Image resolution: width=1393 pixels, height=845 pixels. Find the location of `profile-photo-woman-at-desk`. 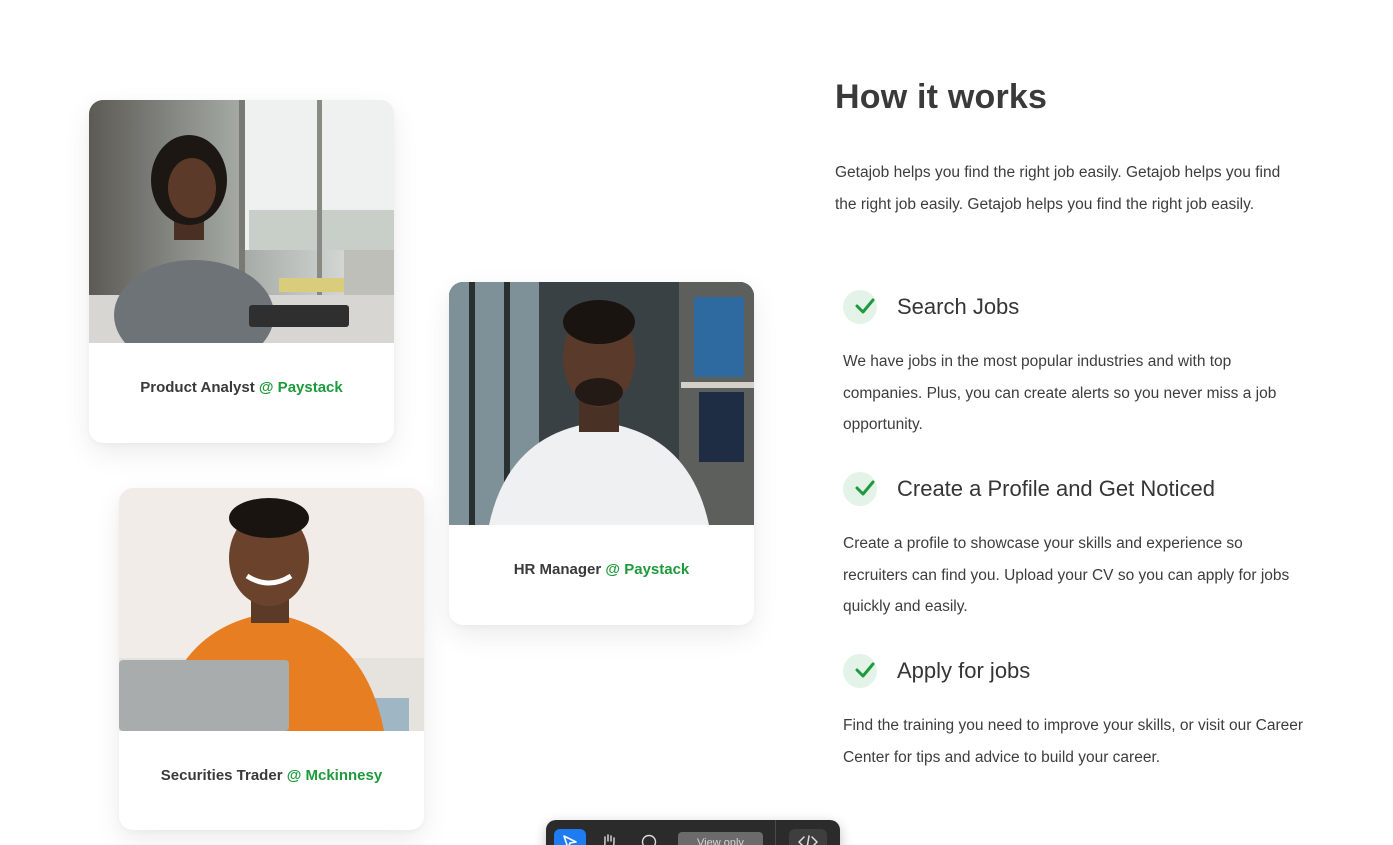

profile-photo-woman-at-desk is located at coordinates (241, 221).